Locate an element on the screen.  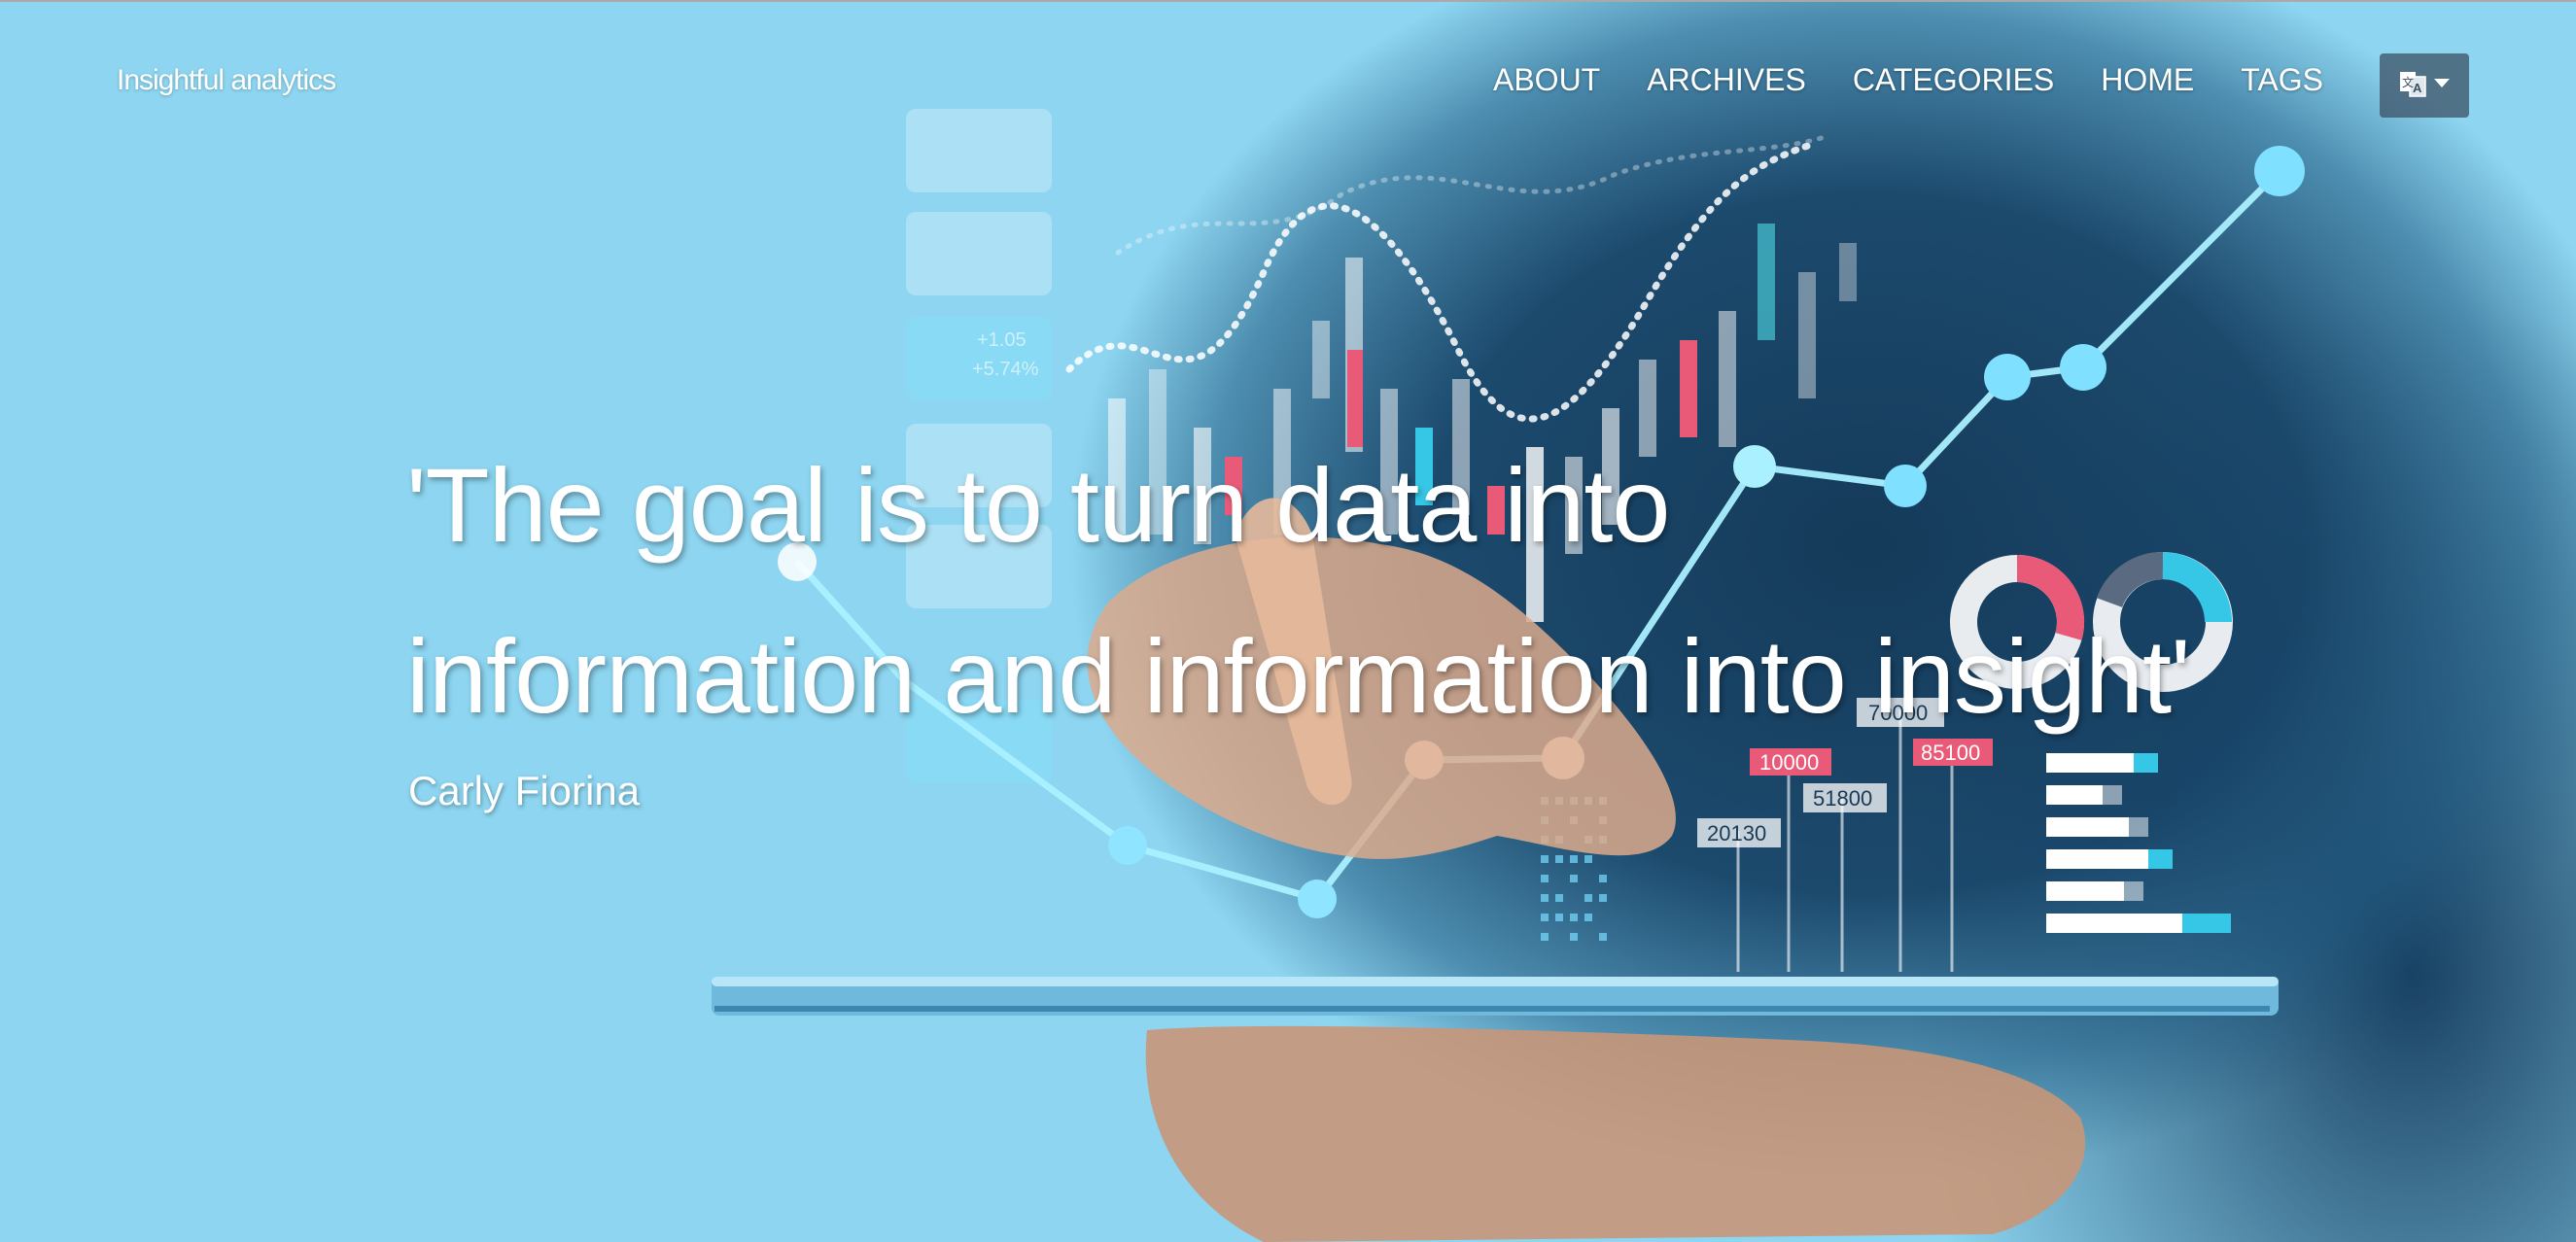
panel-label-percent: +5.74% is located at coordinates (1006, 369).